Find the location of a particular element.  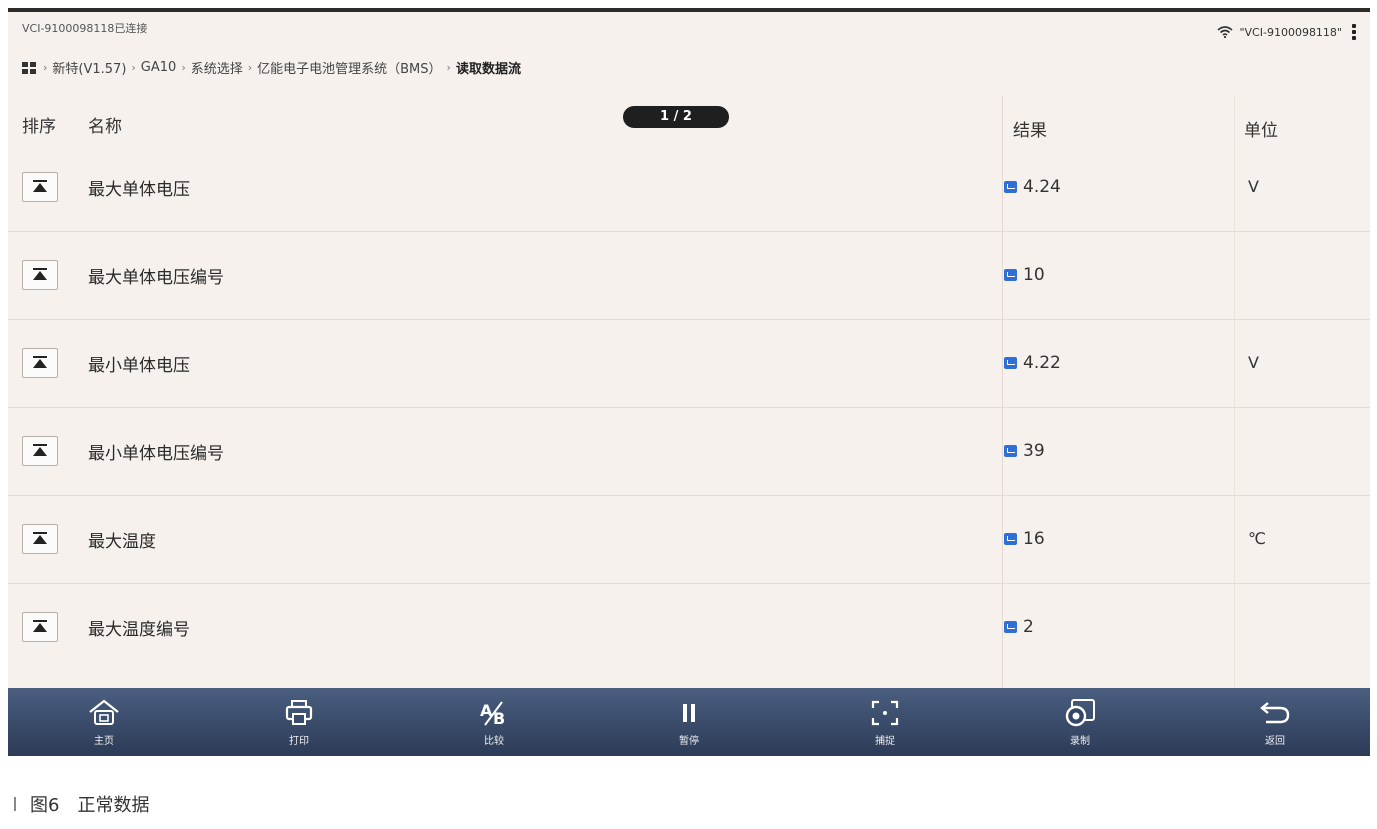

compare-icon: A B is located at coordinates (494, 713).